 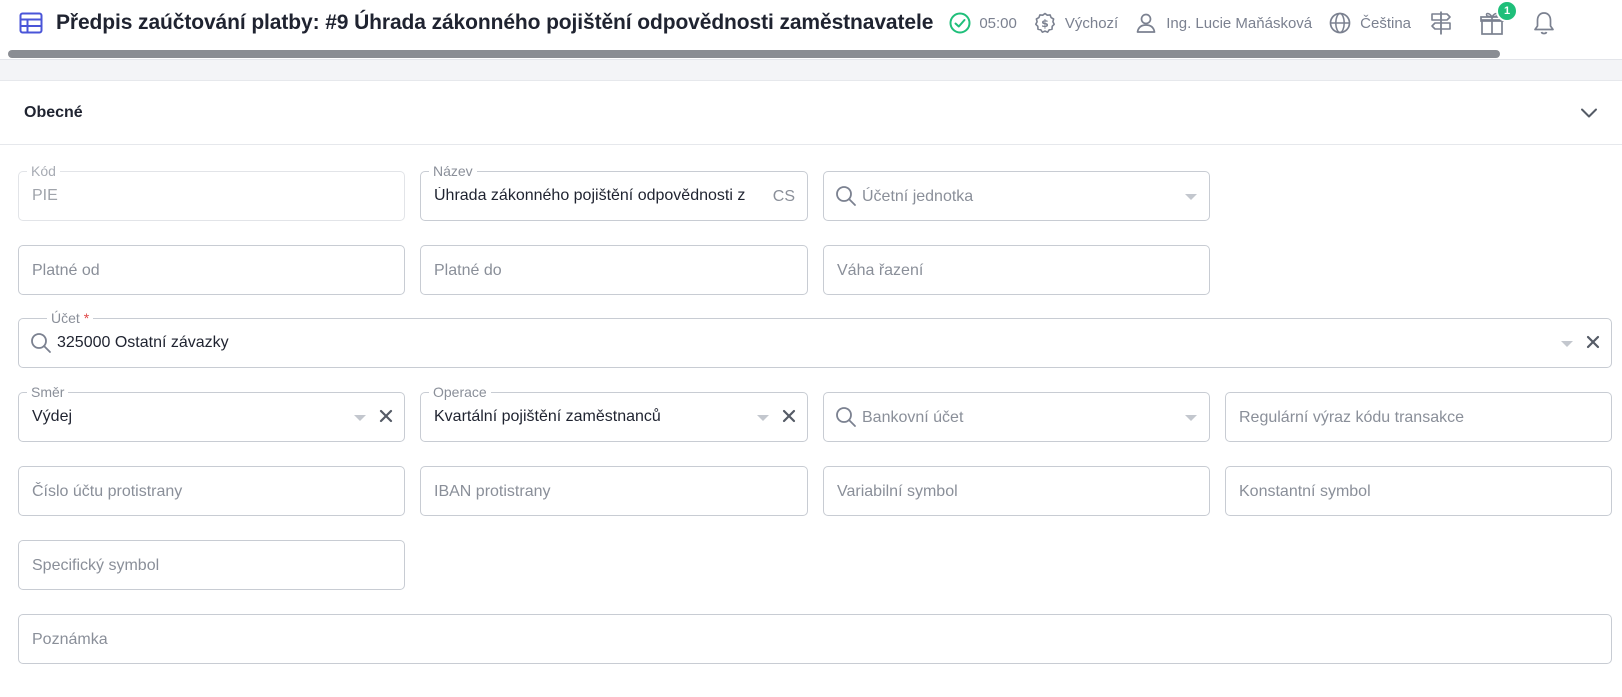 I want to click on platne-do-placeholder: Platné do, so click(x=468, y=270).